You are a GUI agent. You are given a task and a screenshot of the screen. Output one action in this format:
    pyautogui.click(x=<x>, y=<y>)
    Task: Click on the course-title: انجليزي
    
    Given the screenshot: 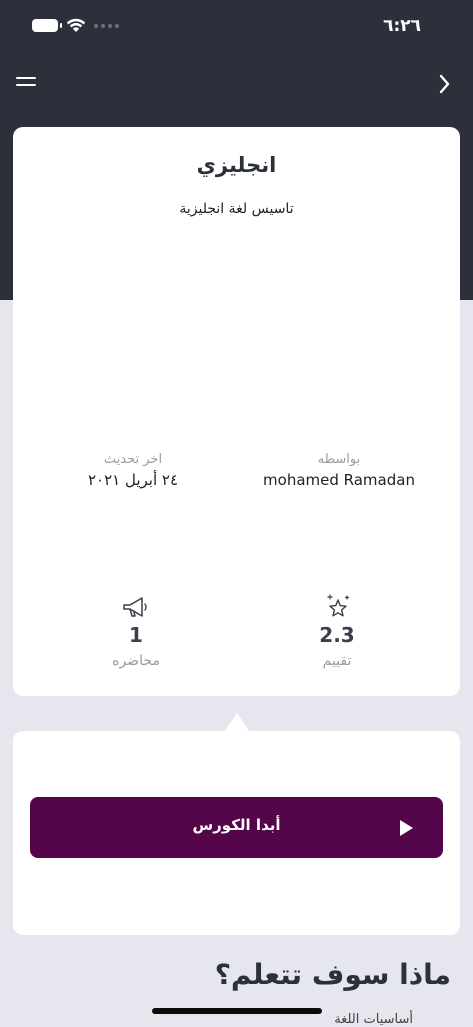 What is the action you would take?
    pyautogui.click(x=236, y=165)
    